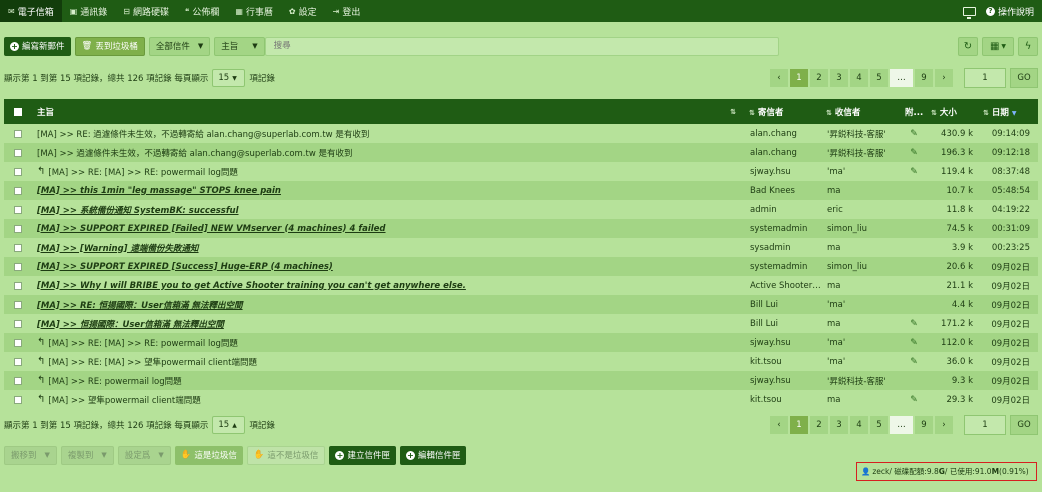 The height and width of the screenshot is (492, 1042). What do you see at coordinates (388, 112) in the screenshot?
I see `header-subject: 主旨 ⇅` at bounding box center [388, 112].